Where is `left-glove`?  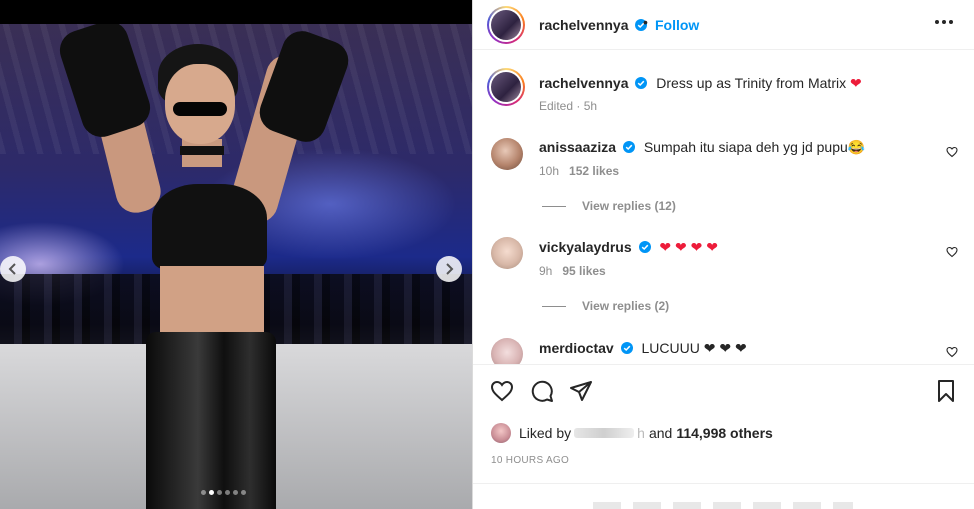
left-glove is located at coordinates (105, 83).